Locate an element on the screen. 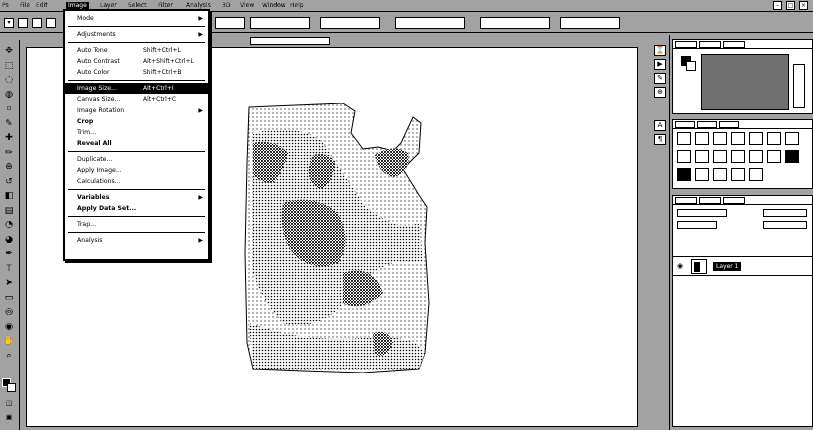 The image size is (813, 430). lock-options is located at coordinates (697, 225).